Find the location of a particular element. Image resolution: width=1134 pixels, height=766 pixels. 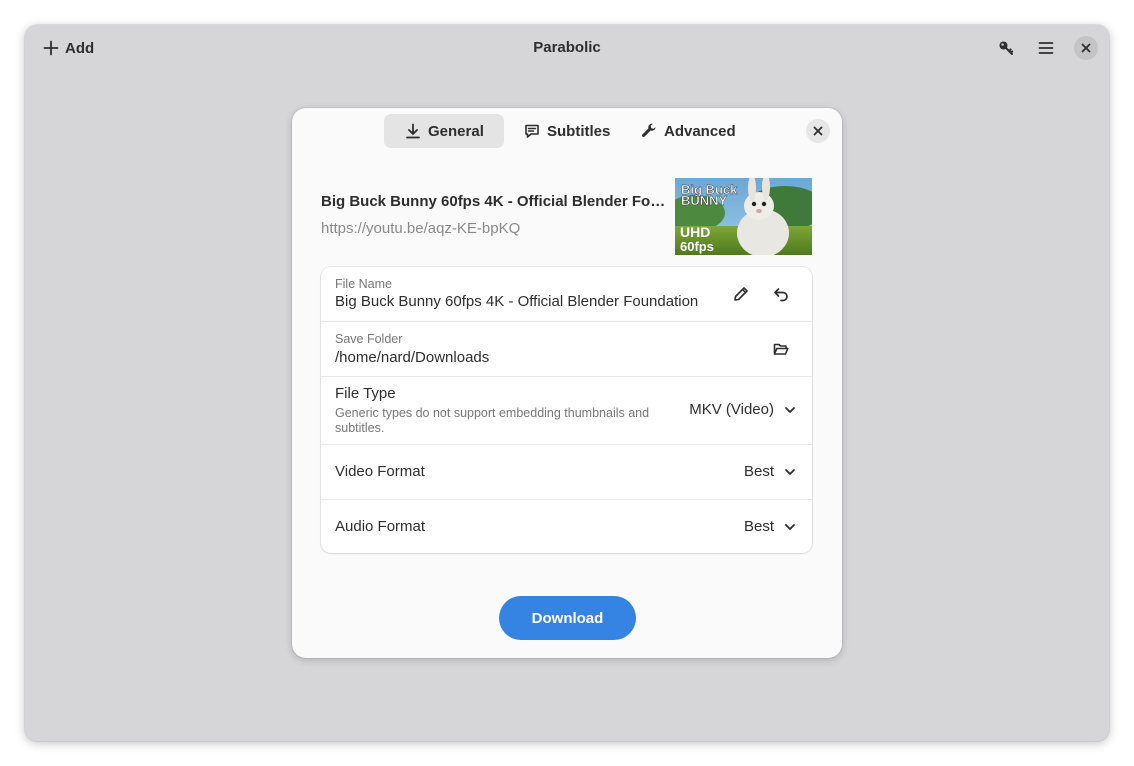

audio-format-label: Audio Format is located at coordinates (380, 526).